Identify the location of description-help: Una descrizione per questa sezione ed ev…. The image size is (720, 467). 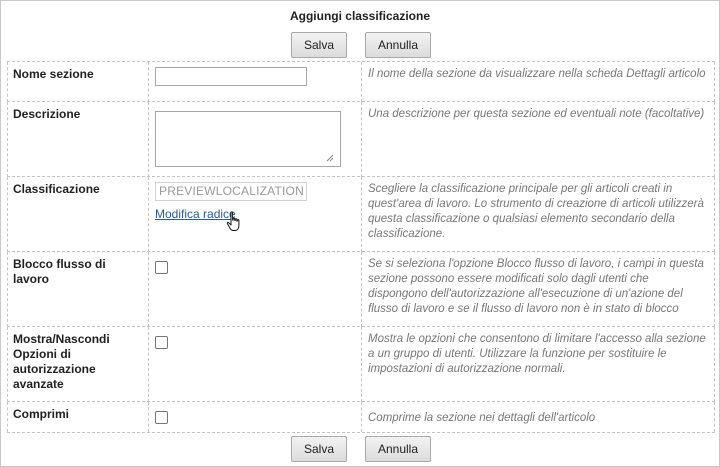
(536, 114).